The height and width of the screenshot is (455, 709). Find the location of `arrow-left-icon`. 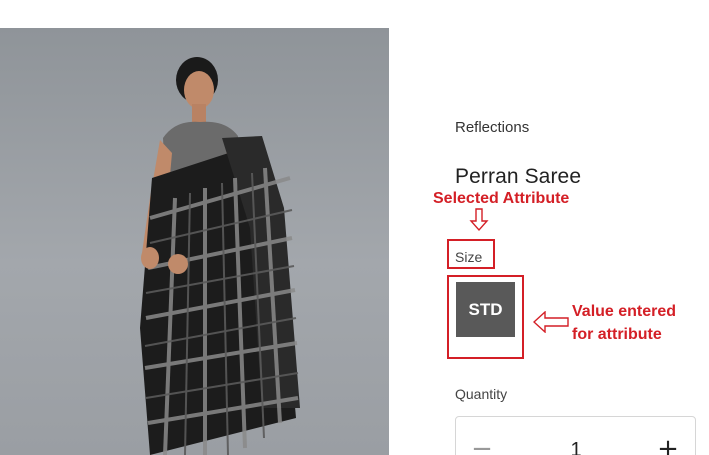

arrow-left-icon is located at coordinates (551, 322).